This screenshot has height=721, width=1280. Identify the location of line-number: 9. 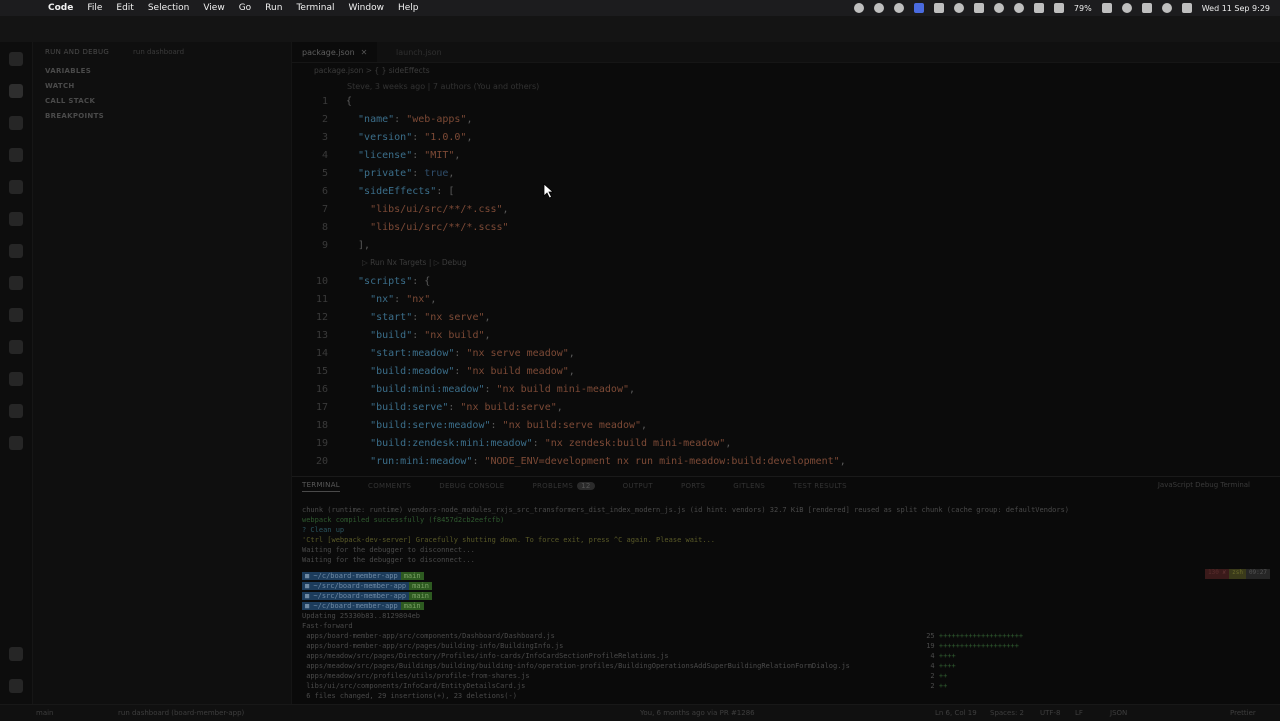
(324, 245).